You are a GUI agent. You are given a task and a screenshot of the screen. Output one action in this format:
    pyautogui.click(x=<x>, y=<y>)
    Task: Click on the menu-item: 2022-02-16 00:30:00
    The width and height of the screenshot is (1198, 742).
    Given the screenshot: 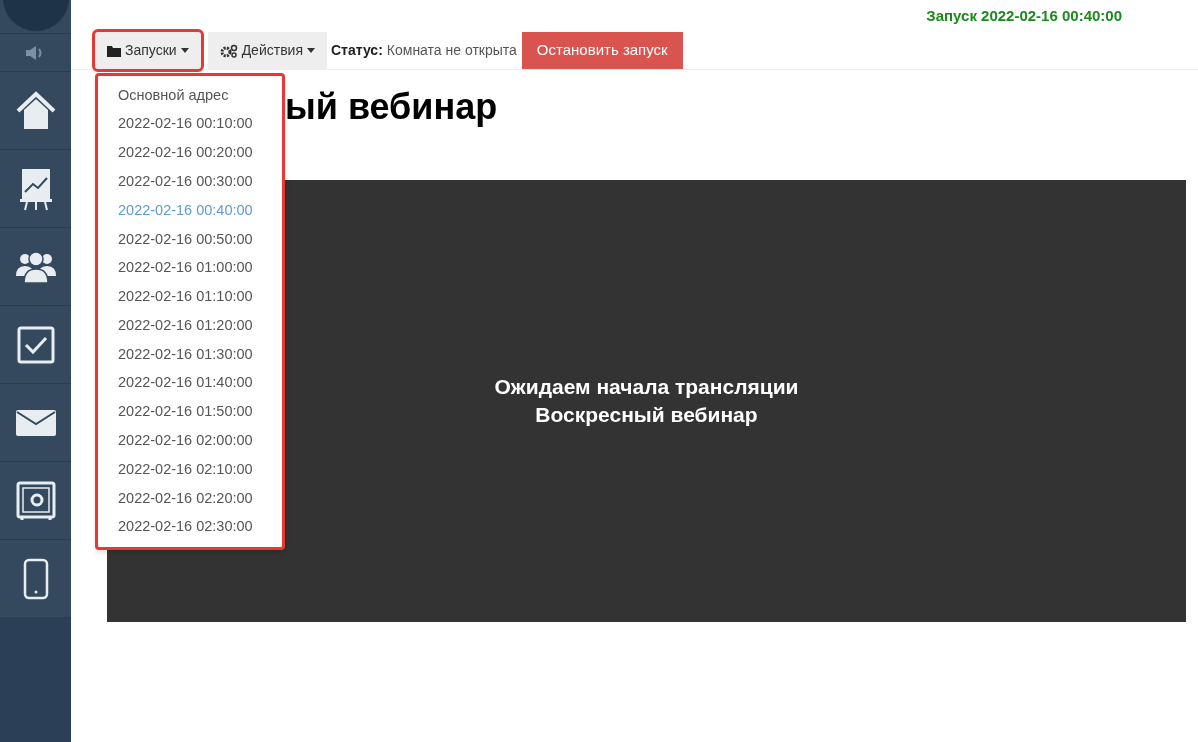 What is the action you would take?
    pyautogui.click(x=190, y=182)
    